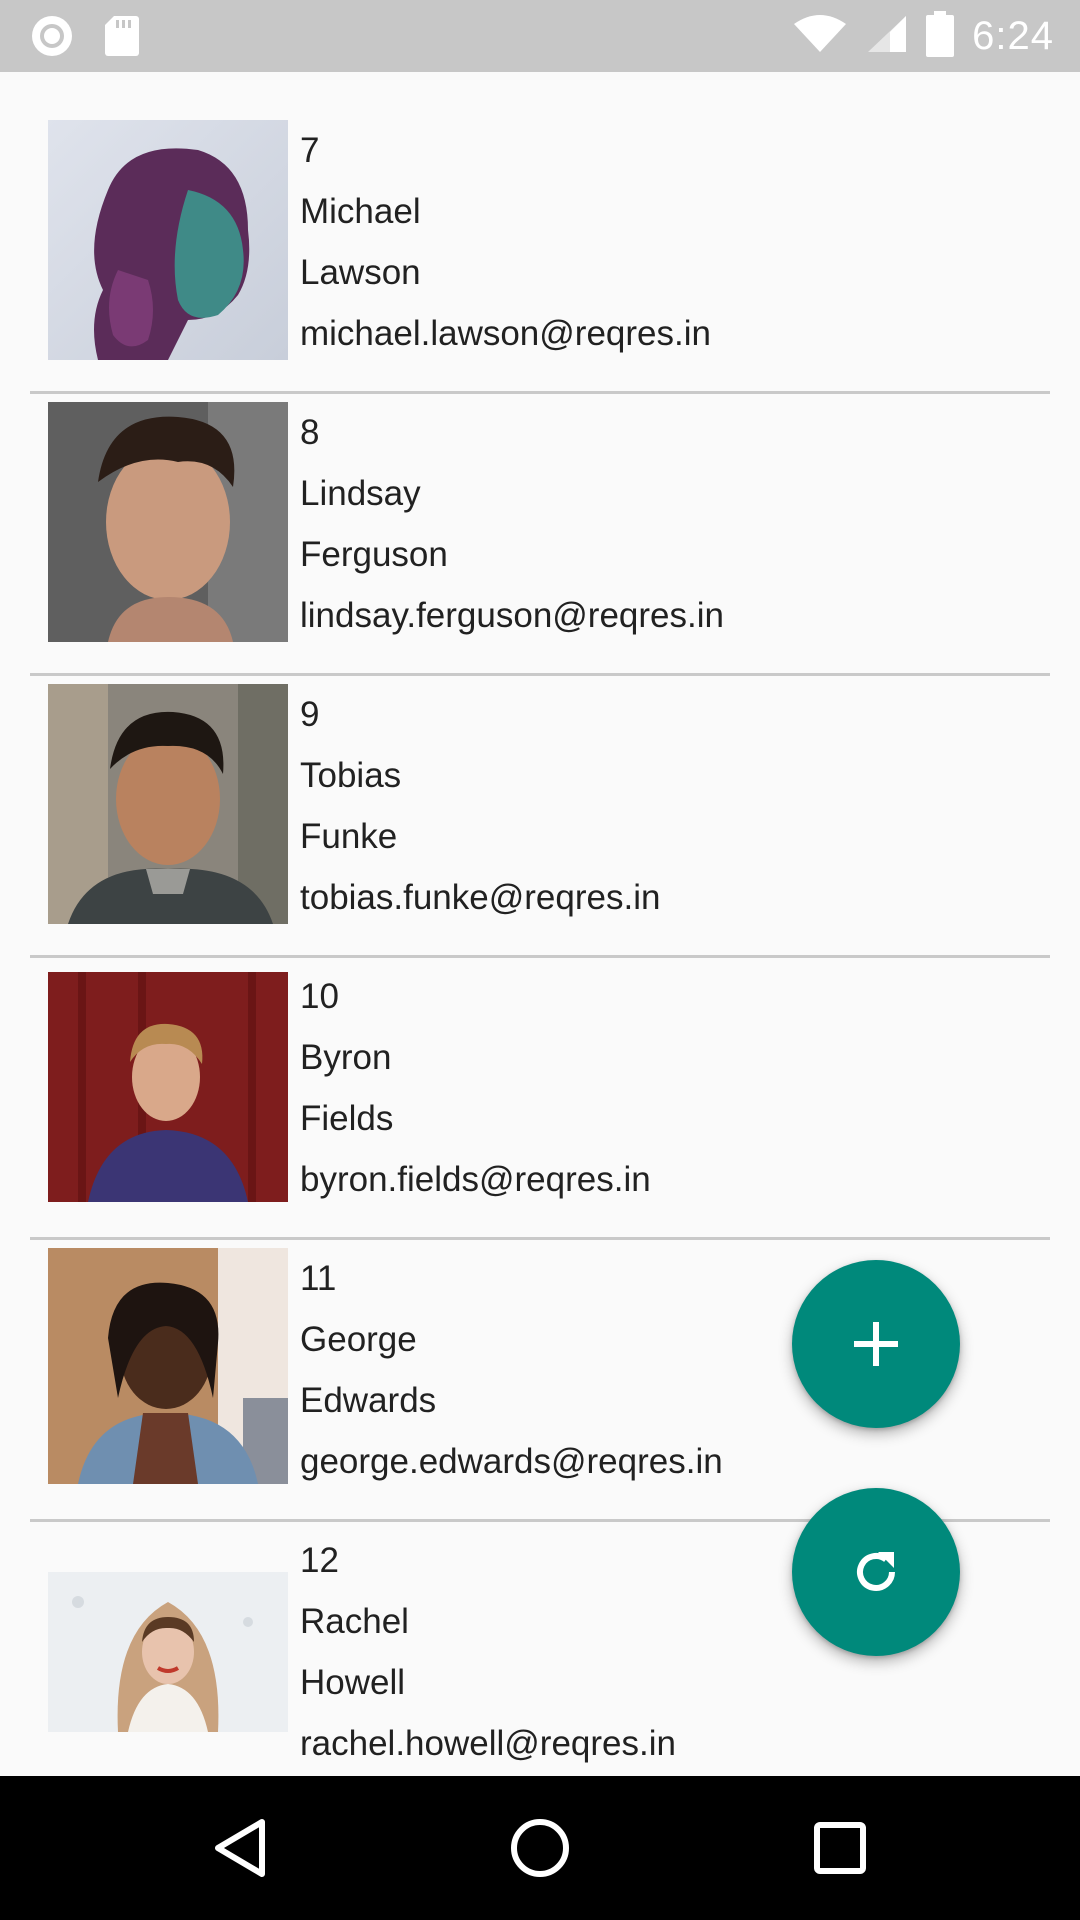 The width and height of the screenshot is (1080, 1920). I want to click on user-id: 11, so click(318, 1278).